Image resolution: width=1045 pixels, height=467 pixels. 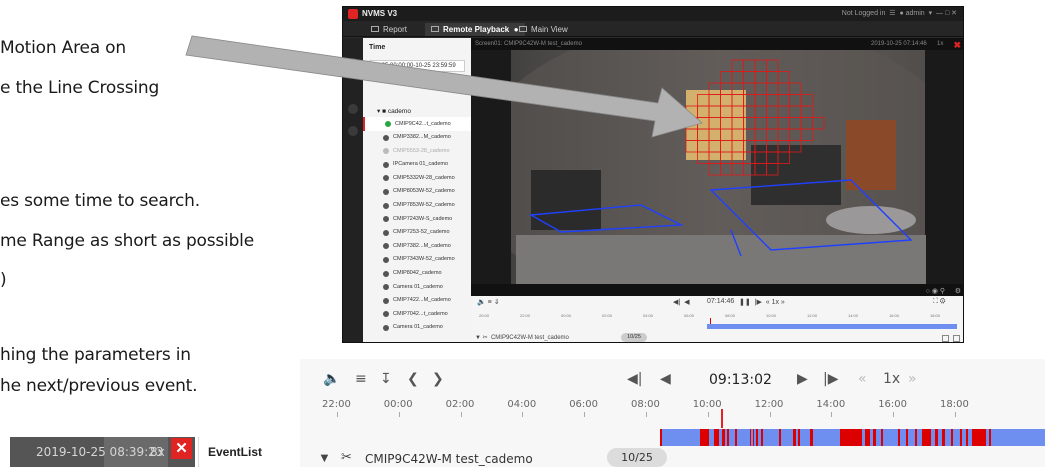 What do you see at coordinates (943, 291) in the screenshot?
I see `video-controls: ○ ◉ ⚲ ⚙` at bounding box center [943, 291].